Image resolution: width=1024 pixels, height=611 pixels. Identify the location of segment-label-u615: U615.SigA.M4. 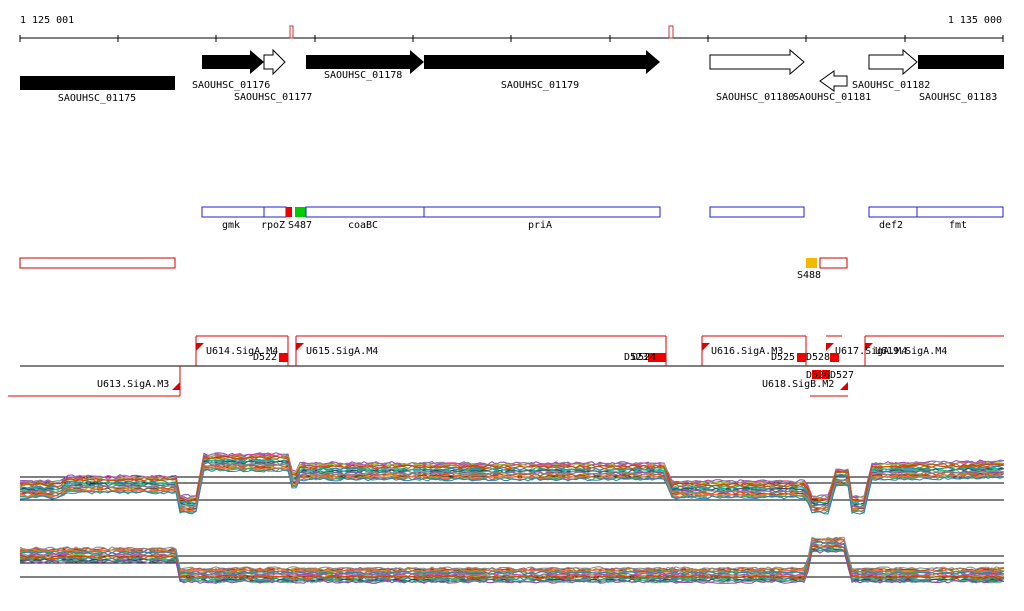
(342, 351).